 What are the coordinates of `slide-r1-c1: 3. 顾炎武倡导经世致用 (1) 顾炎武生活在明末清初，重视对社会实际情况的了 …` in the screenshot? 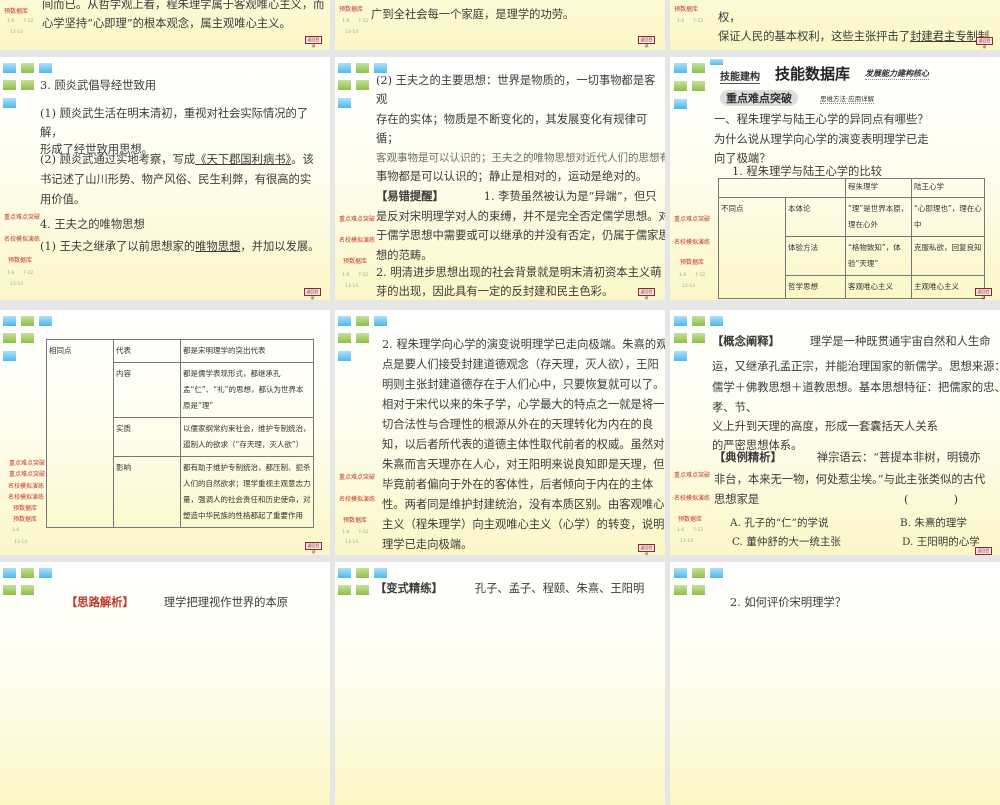 It's located at (165, 178).